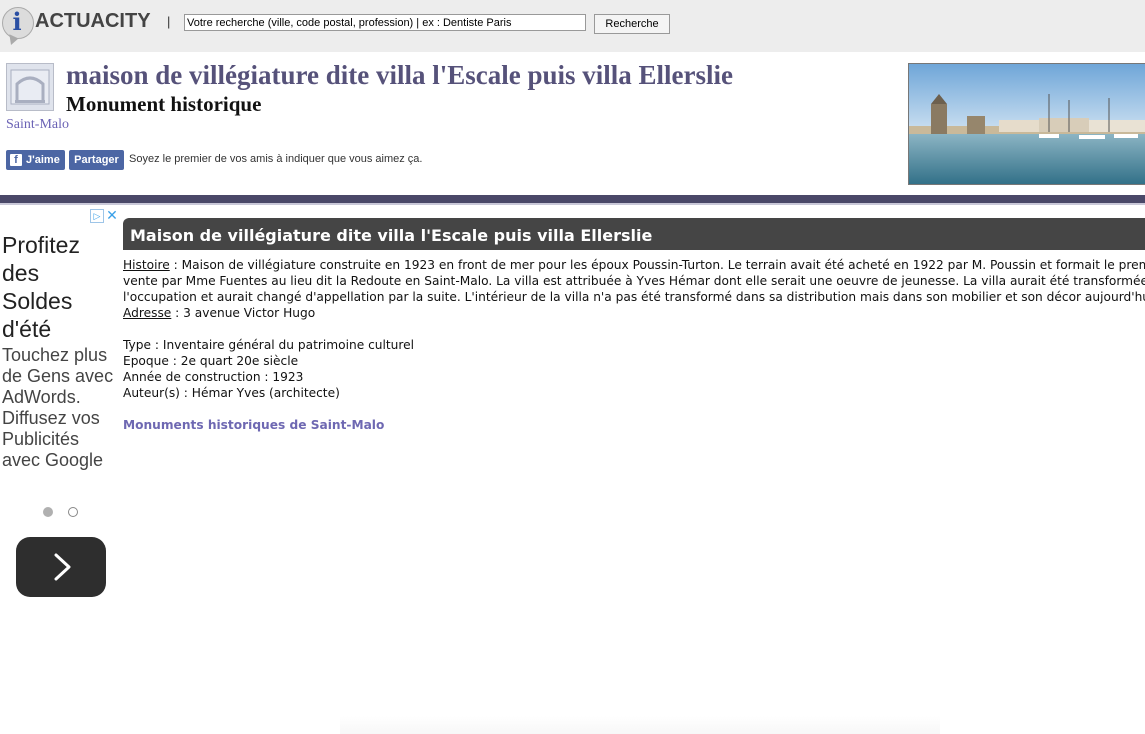 This screenshot has height=734, width=1145. I want to click on ad-headline: Profitez des Soldes d'été, so click(57, 287).